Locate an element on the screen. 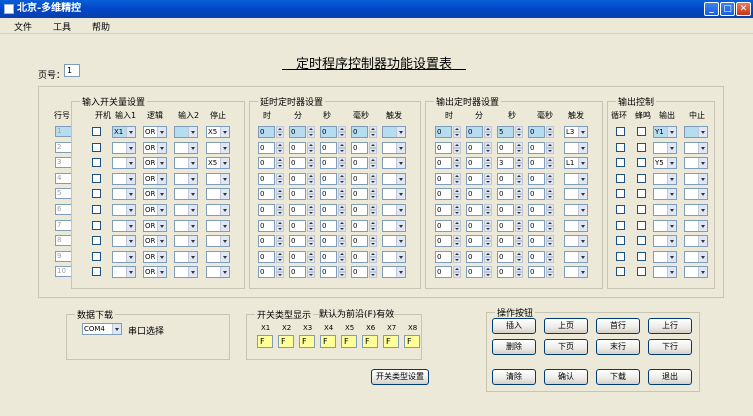 The width and height of the screenshot is (753, 416). row-number-cell: 2 is located at coordinates (63, 147).